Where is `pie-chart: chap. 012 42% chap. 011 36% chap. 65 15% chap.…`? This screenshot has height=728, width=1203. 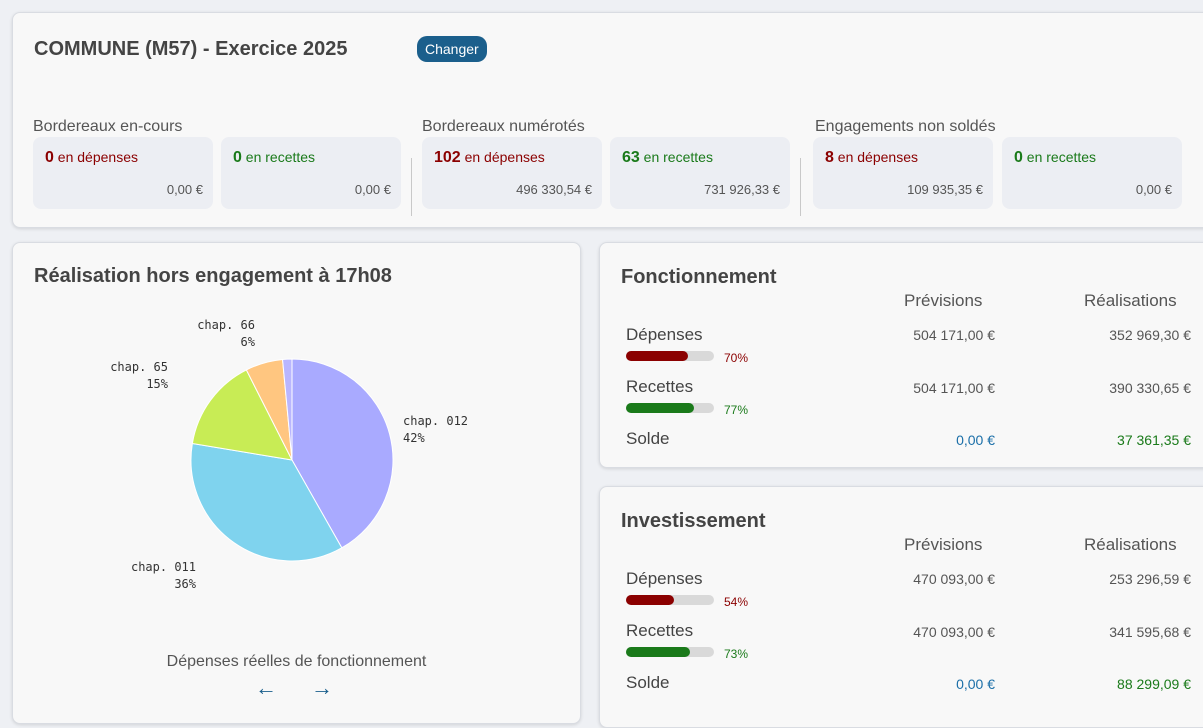 pie-chart: chap. 012 42% chap. 011 36% chap. 65 15% chap.… is located at coordinates (289, 454).